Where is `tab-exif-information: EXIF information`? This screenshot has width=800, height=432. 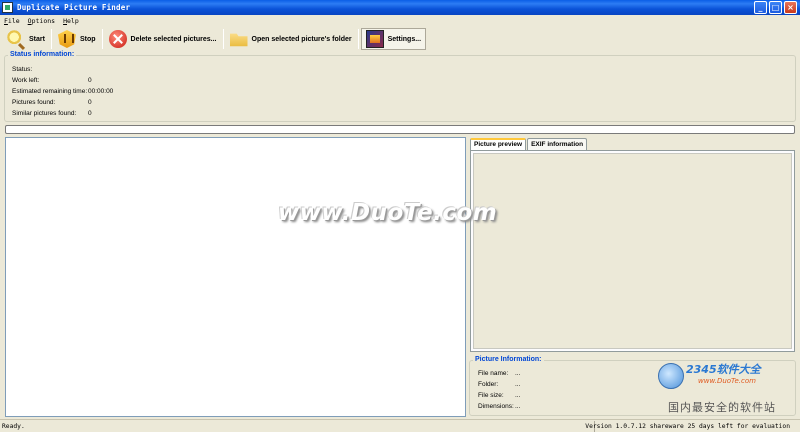
tab-exif-information: EXIF information is located at coordinates (557, 144).